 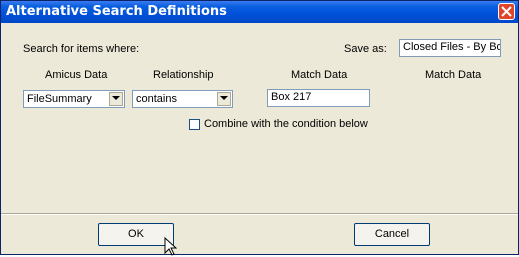 I want to click on relationship-dropdown-button, so click(x=224, y=99).